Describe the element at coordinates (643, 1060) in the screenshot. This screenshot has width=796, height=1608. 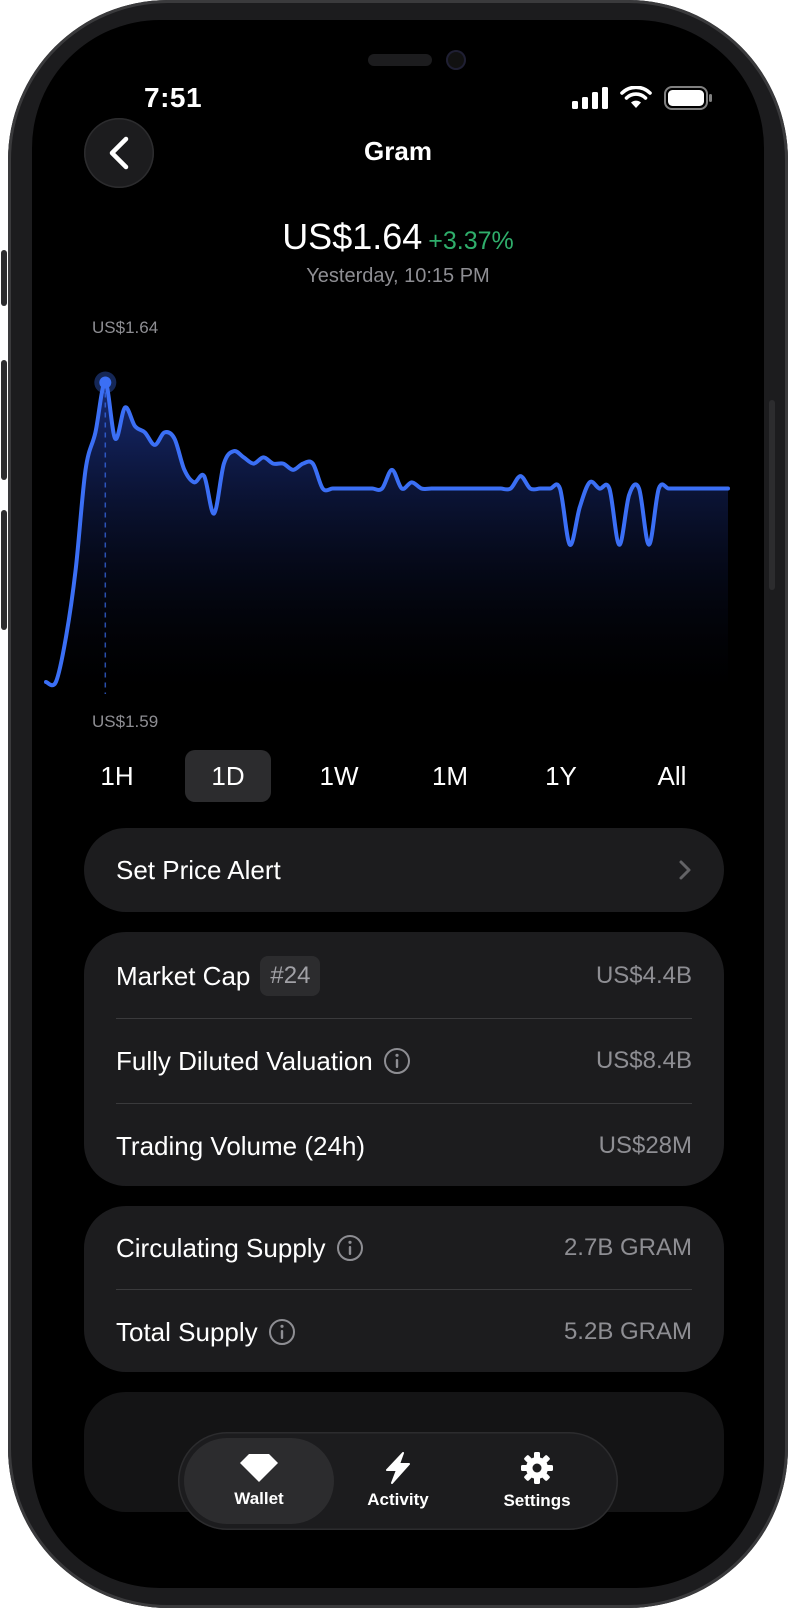
I see `fdv-value: US$8.4B` at that location.